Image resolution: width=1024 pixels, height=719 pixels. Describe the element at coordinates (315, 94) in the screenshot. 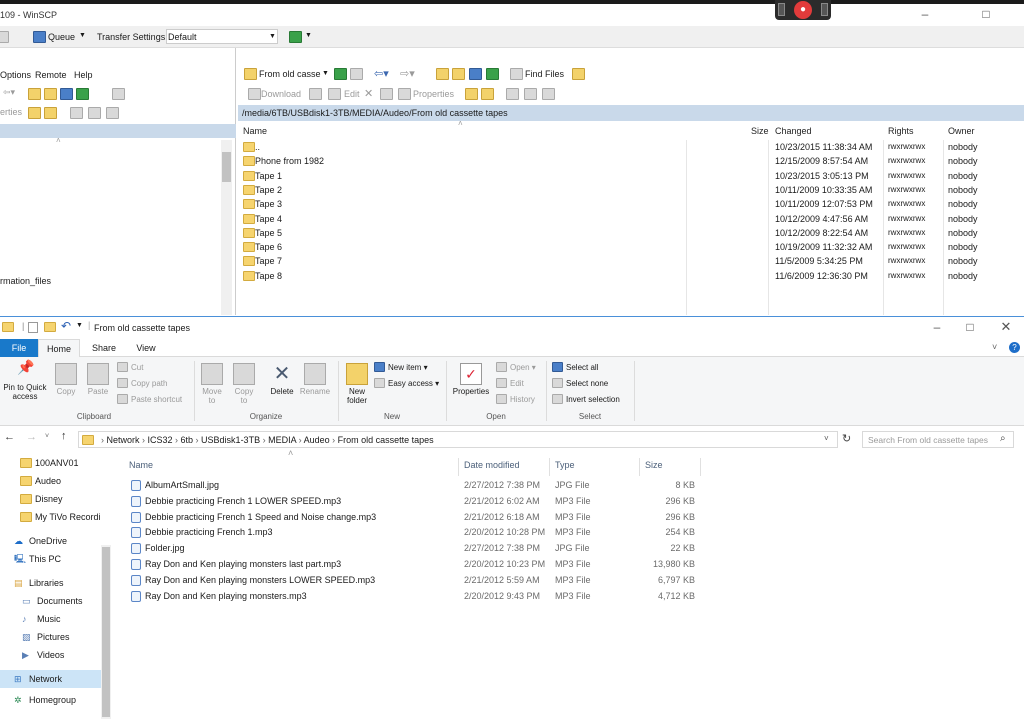

I see `download-options-icon` at that location.